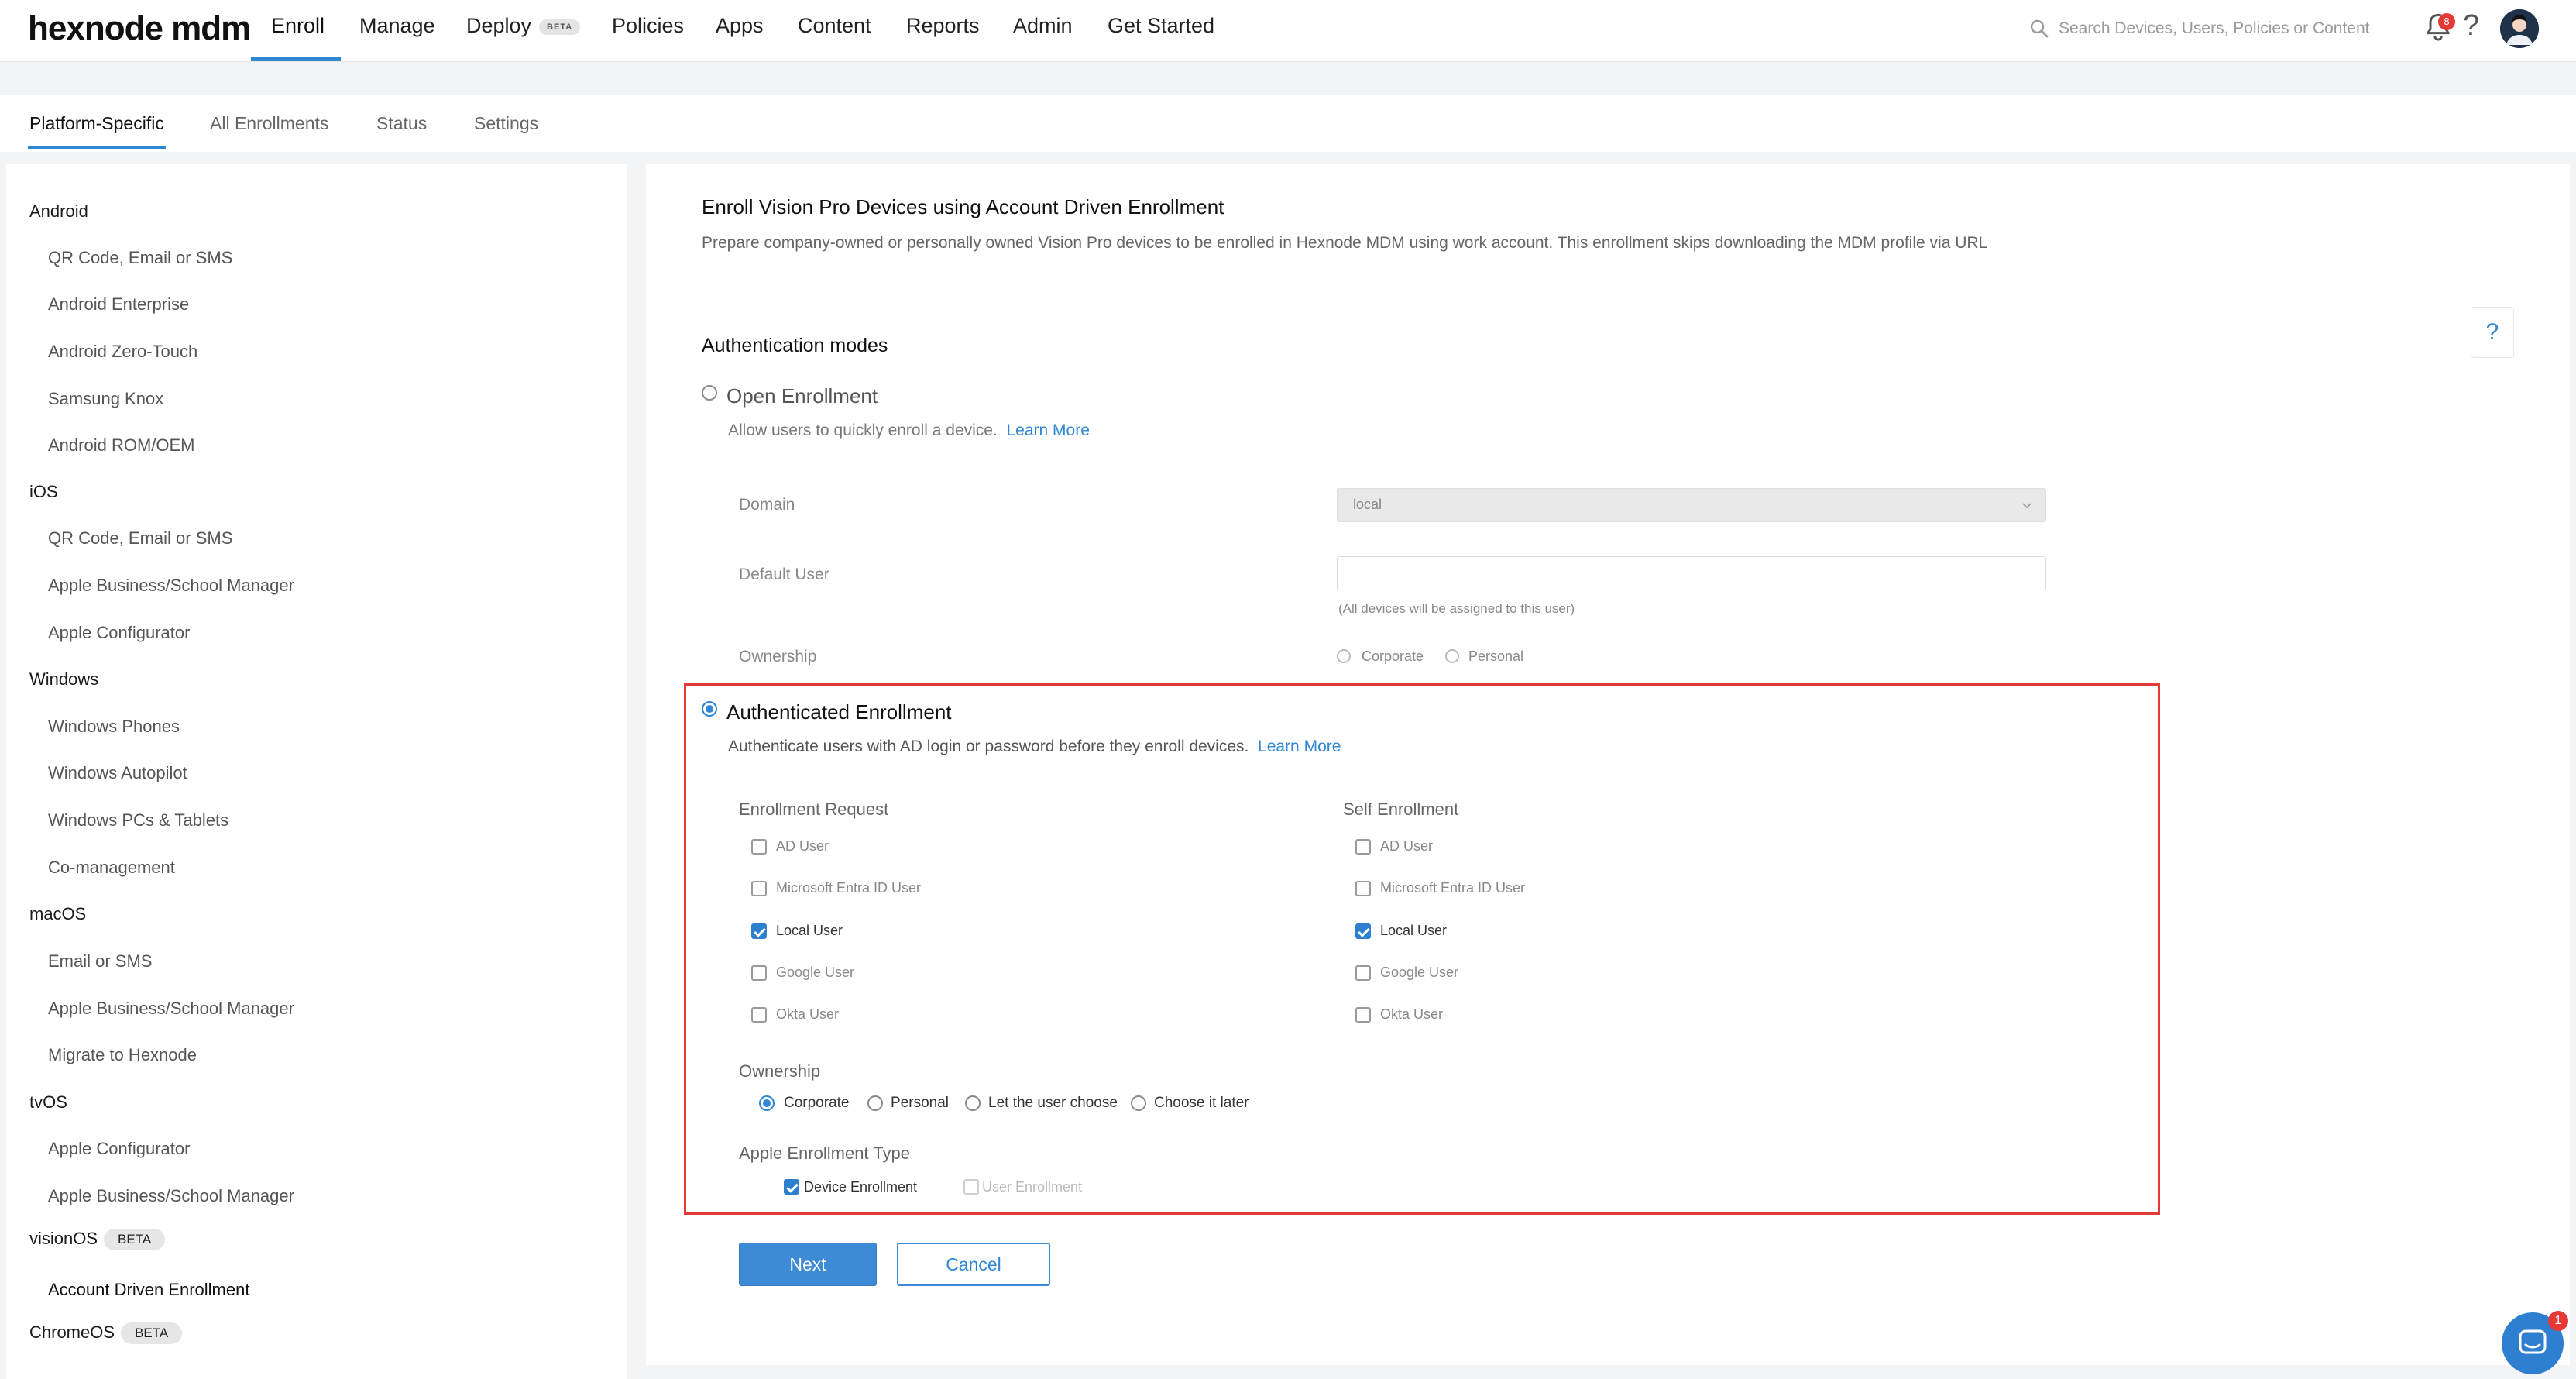 The image size is (2576, 1379). What do you see at coordinates (122, 1055) in the screenshot?
I see `sidebar-item-migrate: Migrate to Hexnode` at bounding box center [122, 1055].